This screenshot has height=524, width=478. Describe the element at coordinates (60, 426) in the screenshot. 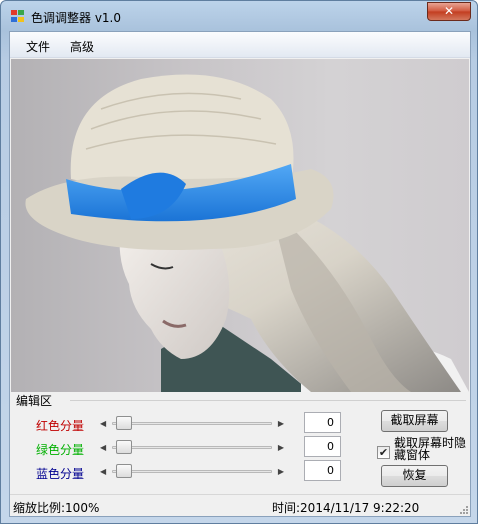

I see `red-channel-label: 红色分量` at that location.